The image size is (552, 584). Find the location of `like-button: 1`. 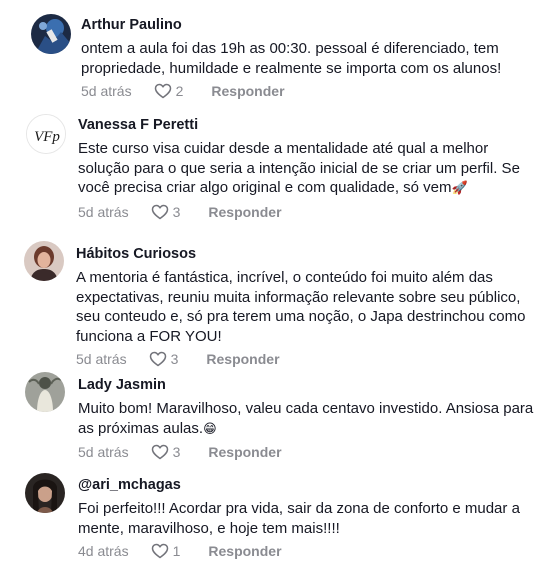

like-button: 1 is located at coordinates (166, 551).